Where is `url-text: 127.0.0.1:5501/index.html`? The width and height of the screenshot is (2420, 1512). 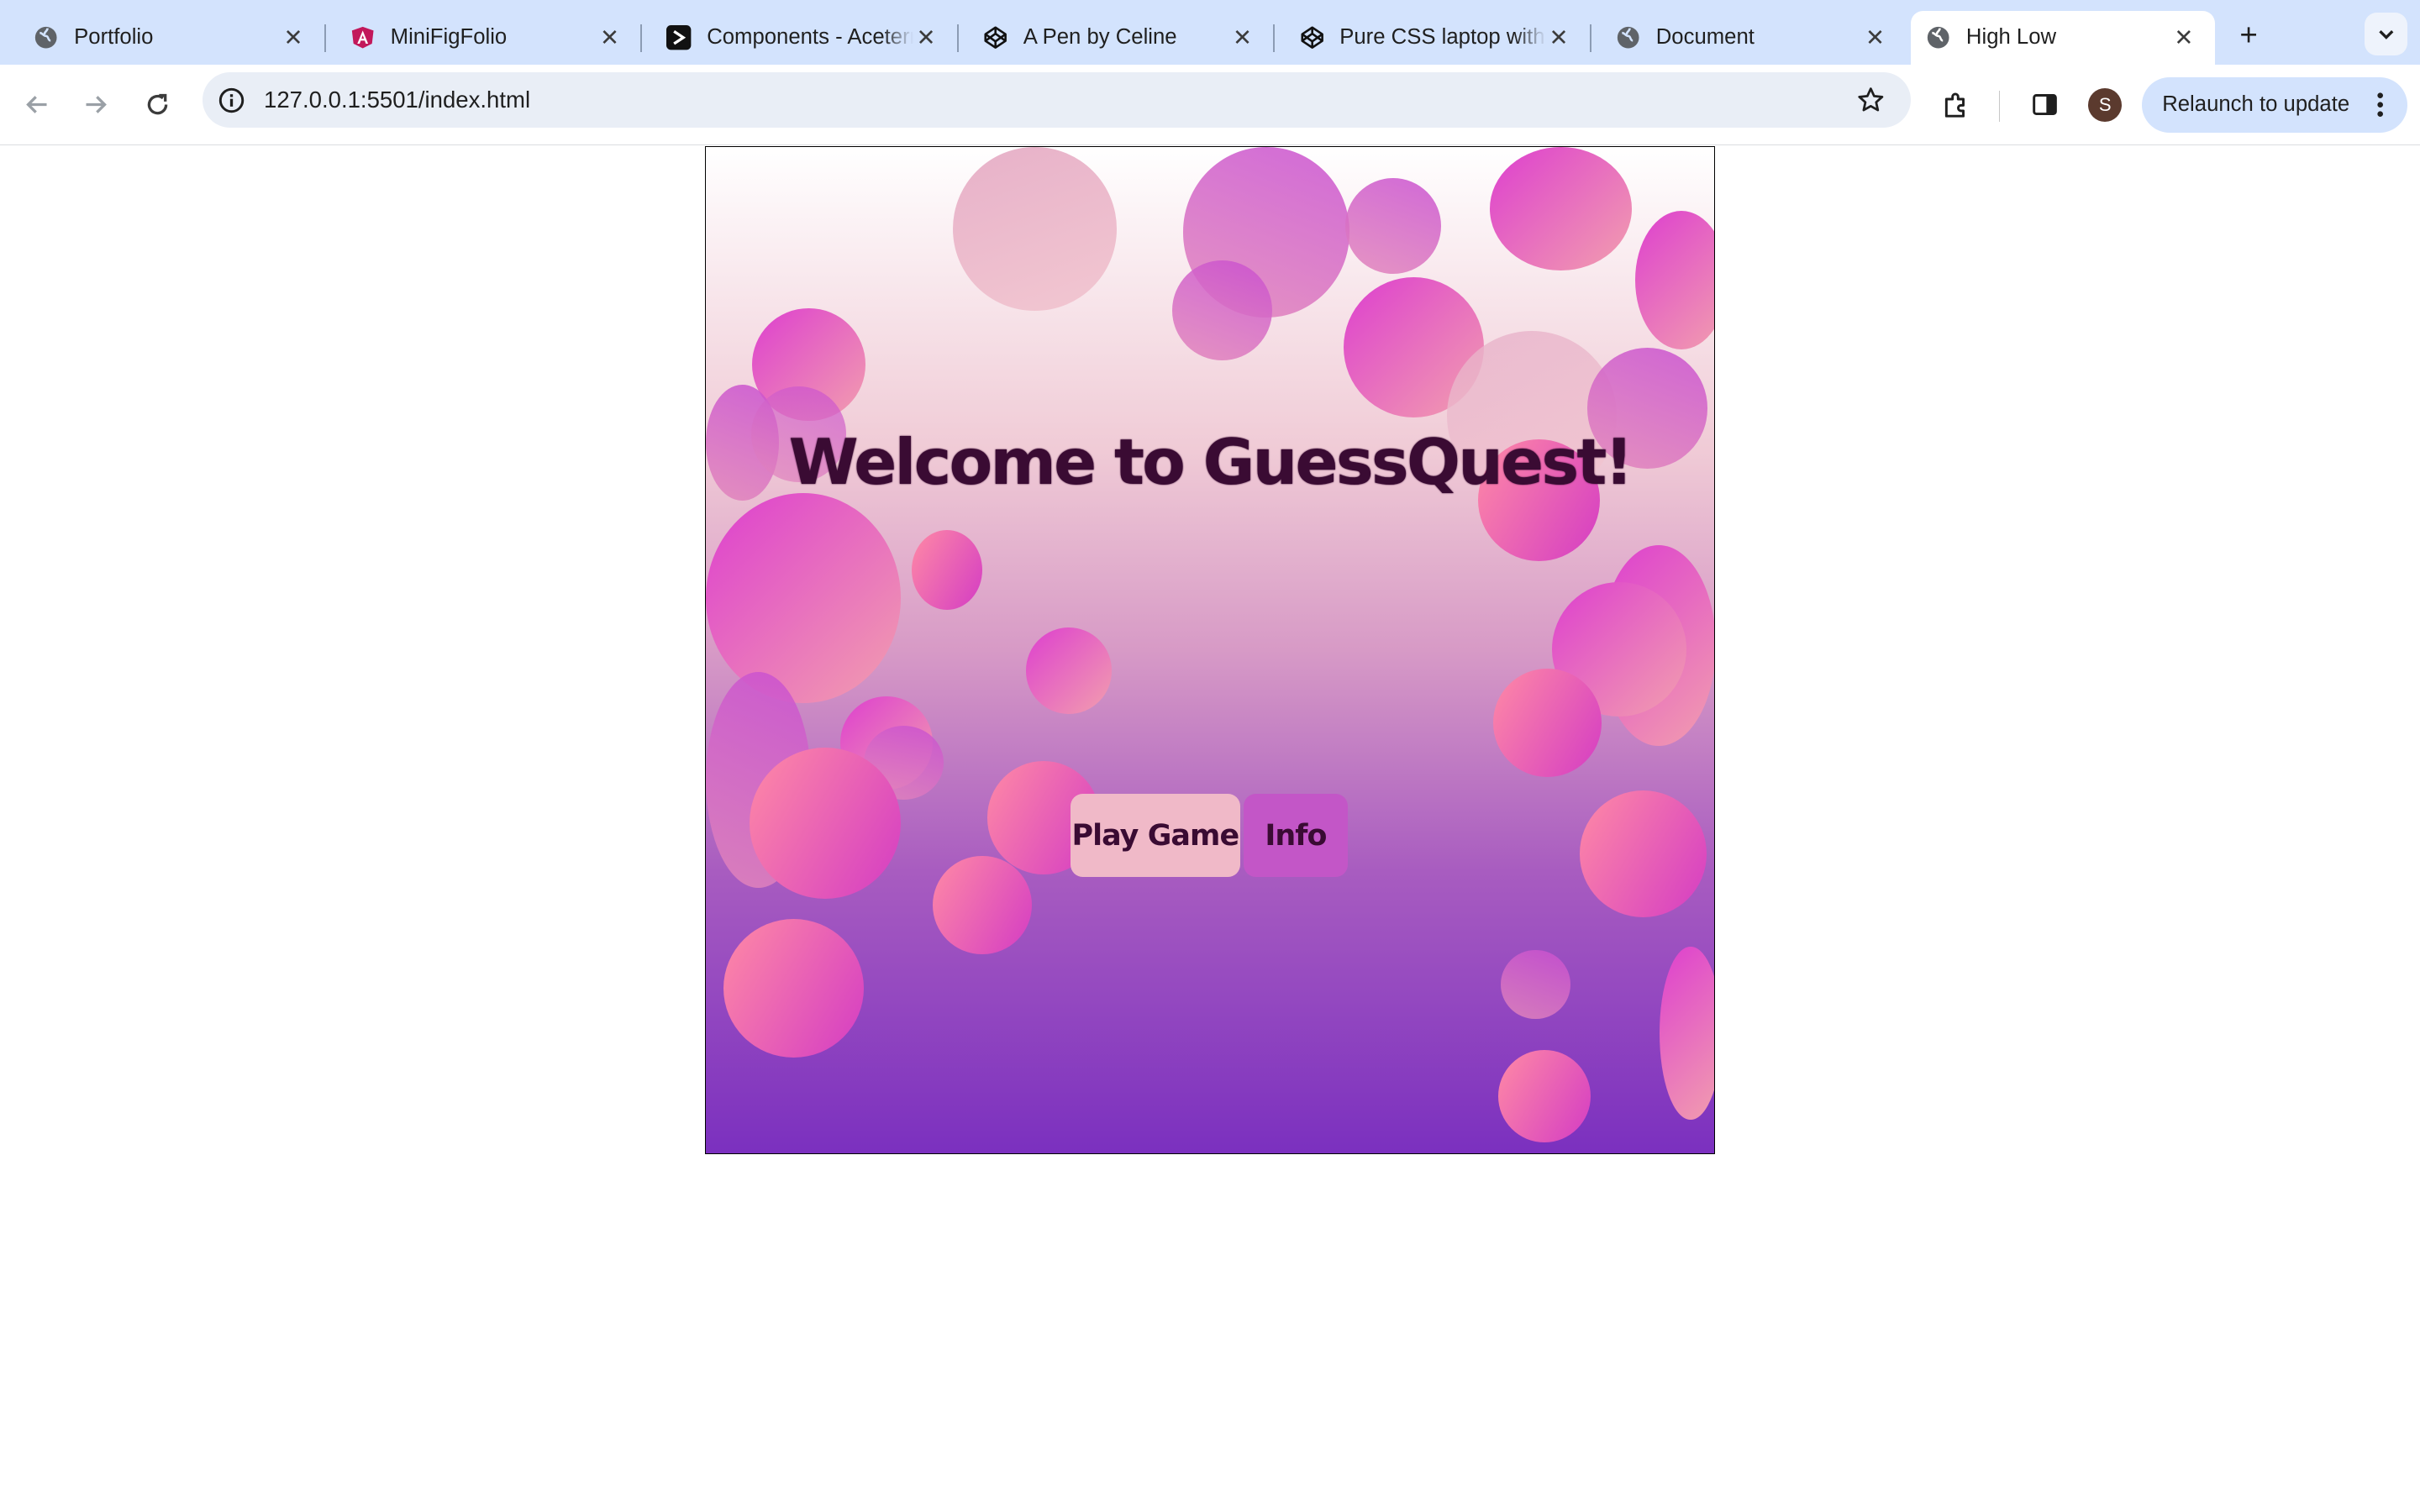
url-text: 127.0.0.1:5501/index.html is located at coordinates (397, 100).